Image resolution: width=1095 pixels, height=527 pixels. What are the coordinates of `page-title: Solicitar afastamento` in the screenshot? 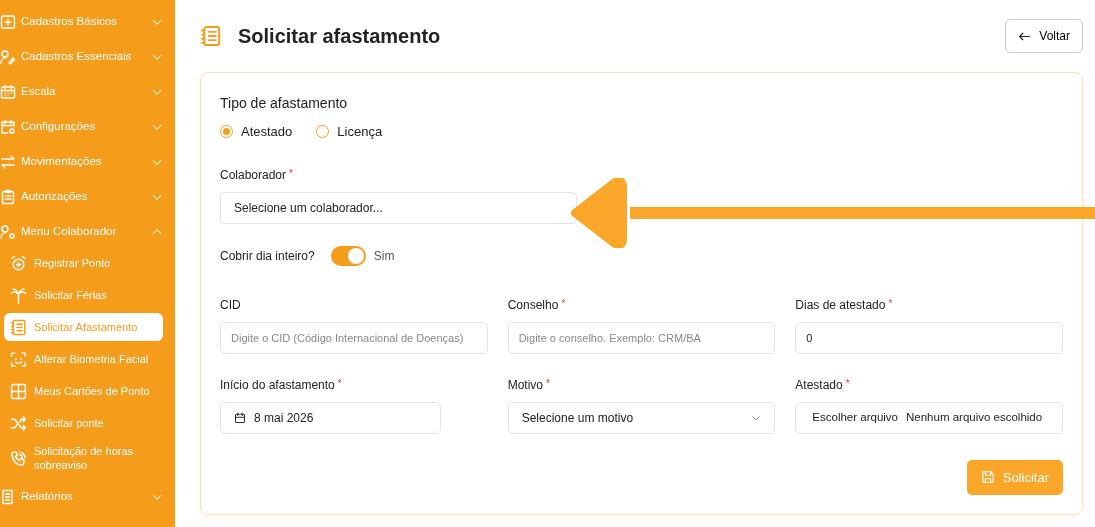 It's located at (339, 36).